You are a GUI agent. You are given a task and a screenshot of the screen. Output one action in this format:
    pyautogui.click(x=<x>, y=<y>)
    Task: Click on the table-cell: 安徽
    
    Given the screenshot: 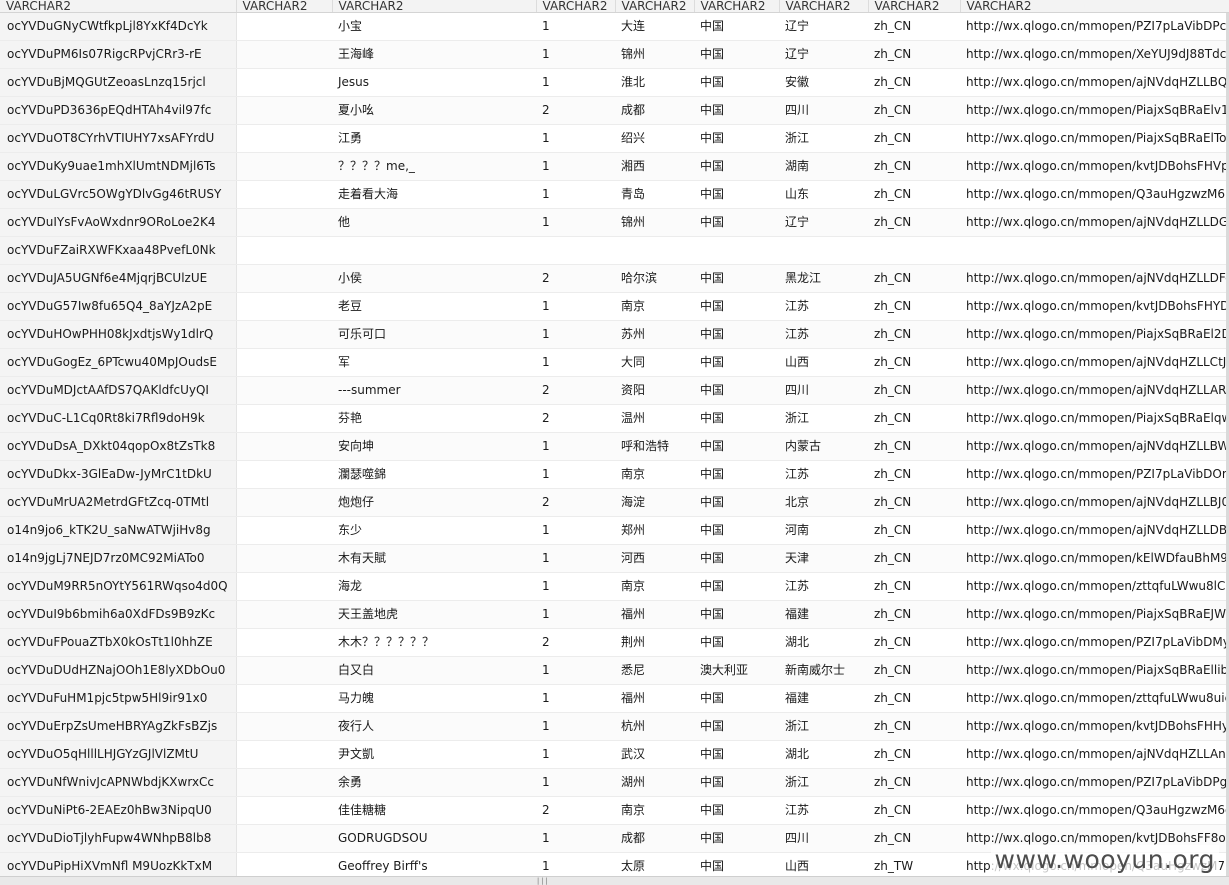 What is the action you would take?
    pyautogui.click(x=823, y=82)
    